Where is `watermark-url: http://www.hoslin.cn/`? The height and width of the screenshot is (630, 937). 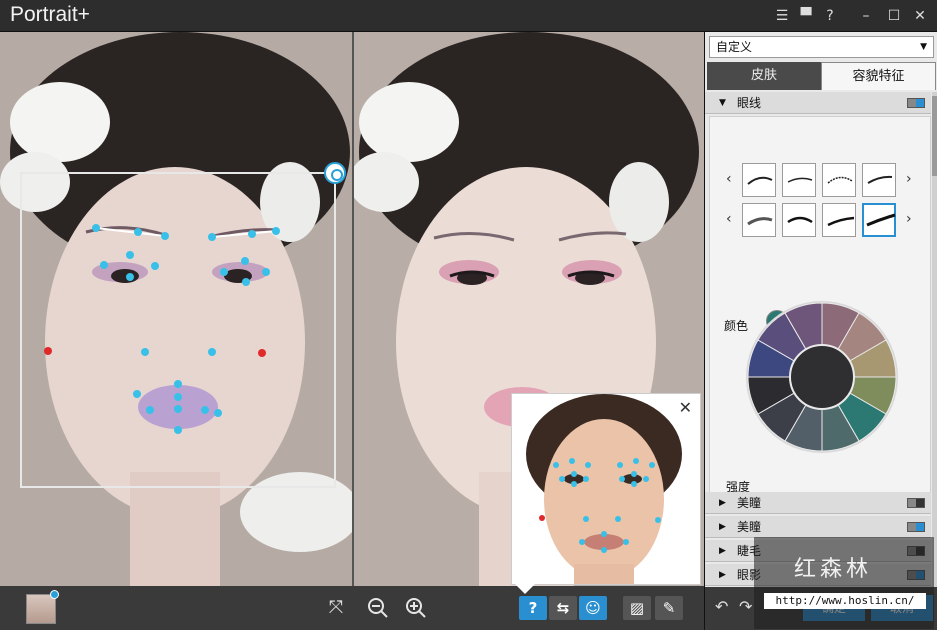 watermark-url: http://www.hoslin.cn/ is located at coordinates (845, 601).